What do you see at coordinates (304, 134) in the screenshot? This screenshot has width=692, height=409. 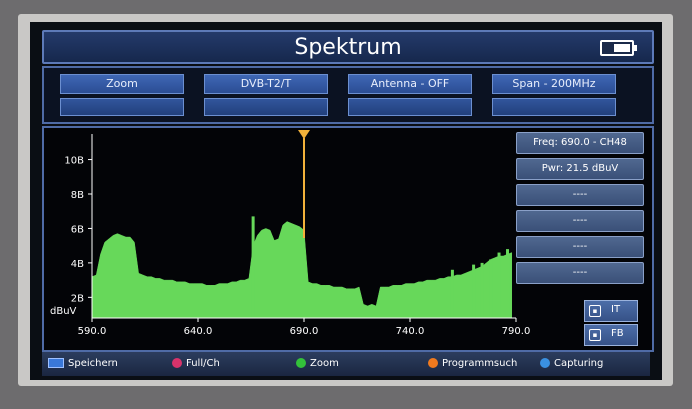 I see `marker-triangle-icon` at bounding box center [304, 134].